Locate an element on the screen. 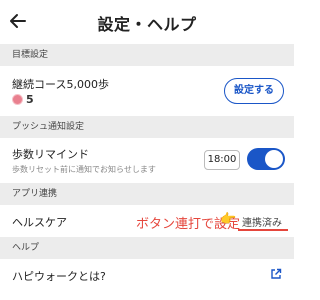  annotation-underline is located at coordinates (263, 230).